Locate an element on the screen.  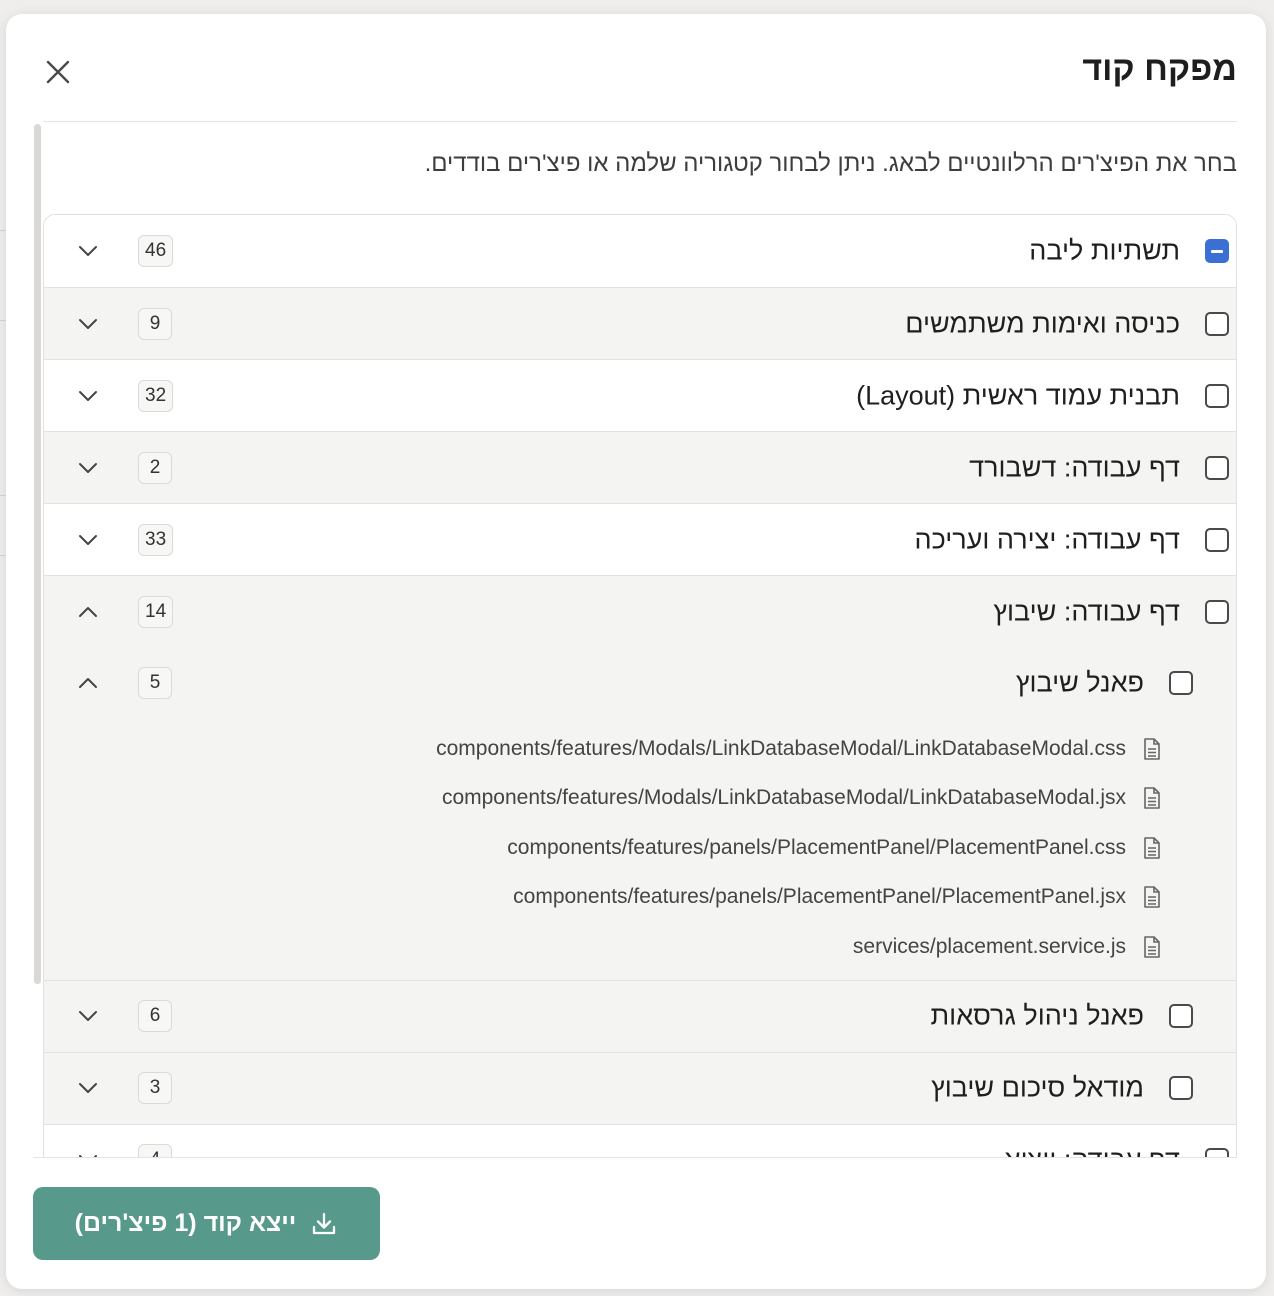
close-icon is located at coordinates (58, 72).